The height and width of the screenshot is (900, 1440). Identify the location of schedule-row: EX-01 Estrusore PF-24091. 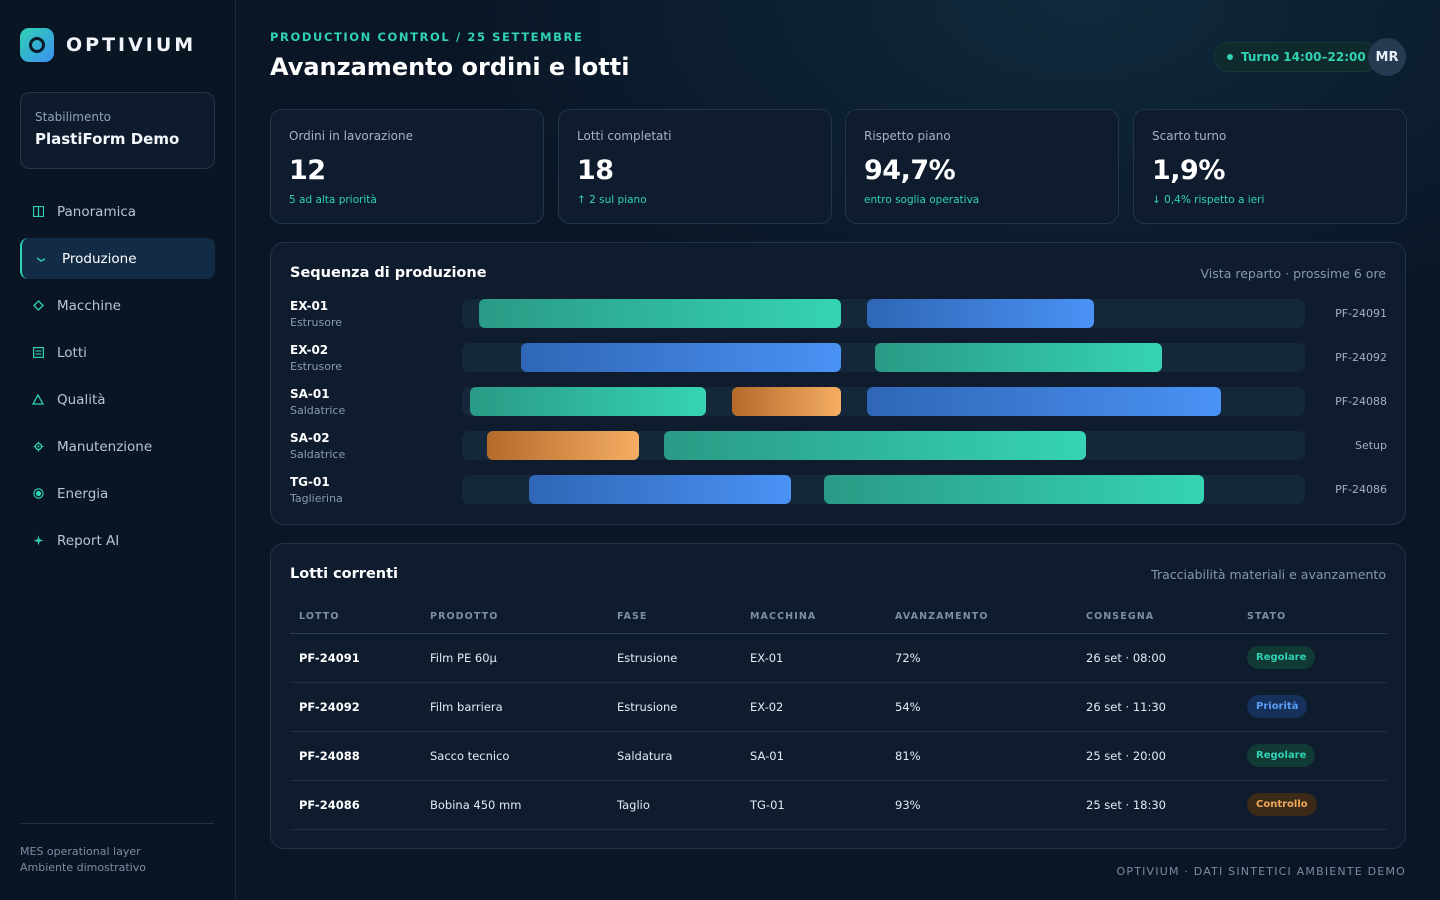
(838, 316).